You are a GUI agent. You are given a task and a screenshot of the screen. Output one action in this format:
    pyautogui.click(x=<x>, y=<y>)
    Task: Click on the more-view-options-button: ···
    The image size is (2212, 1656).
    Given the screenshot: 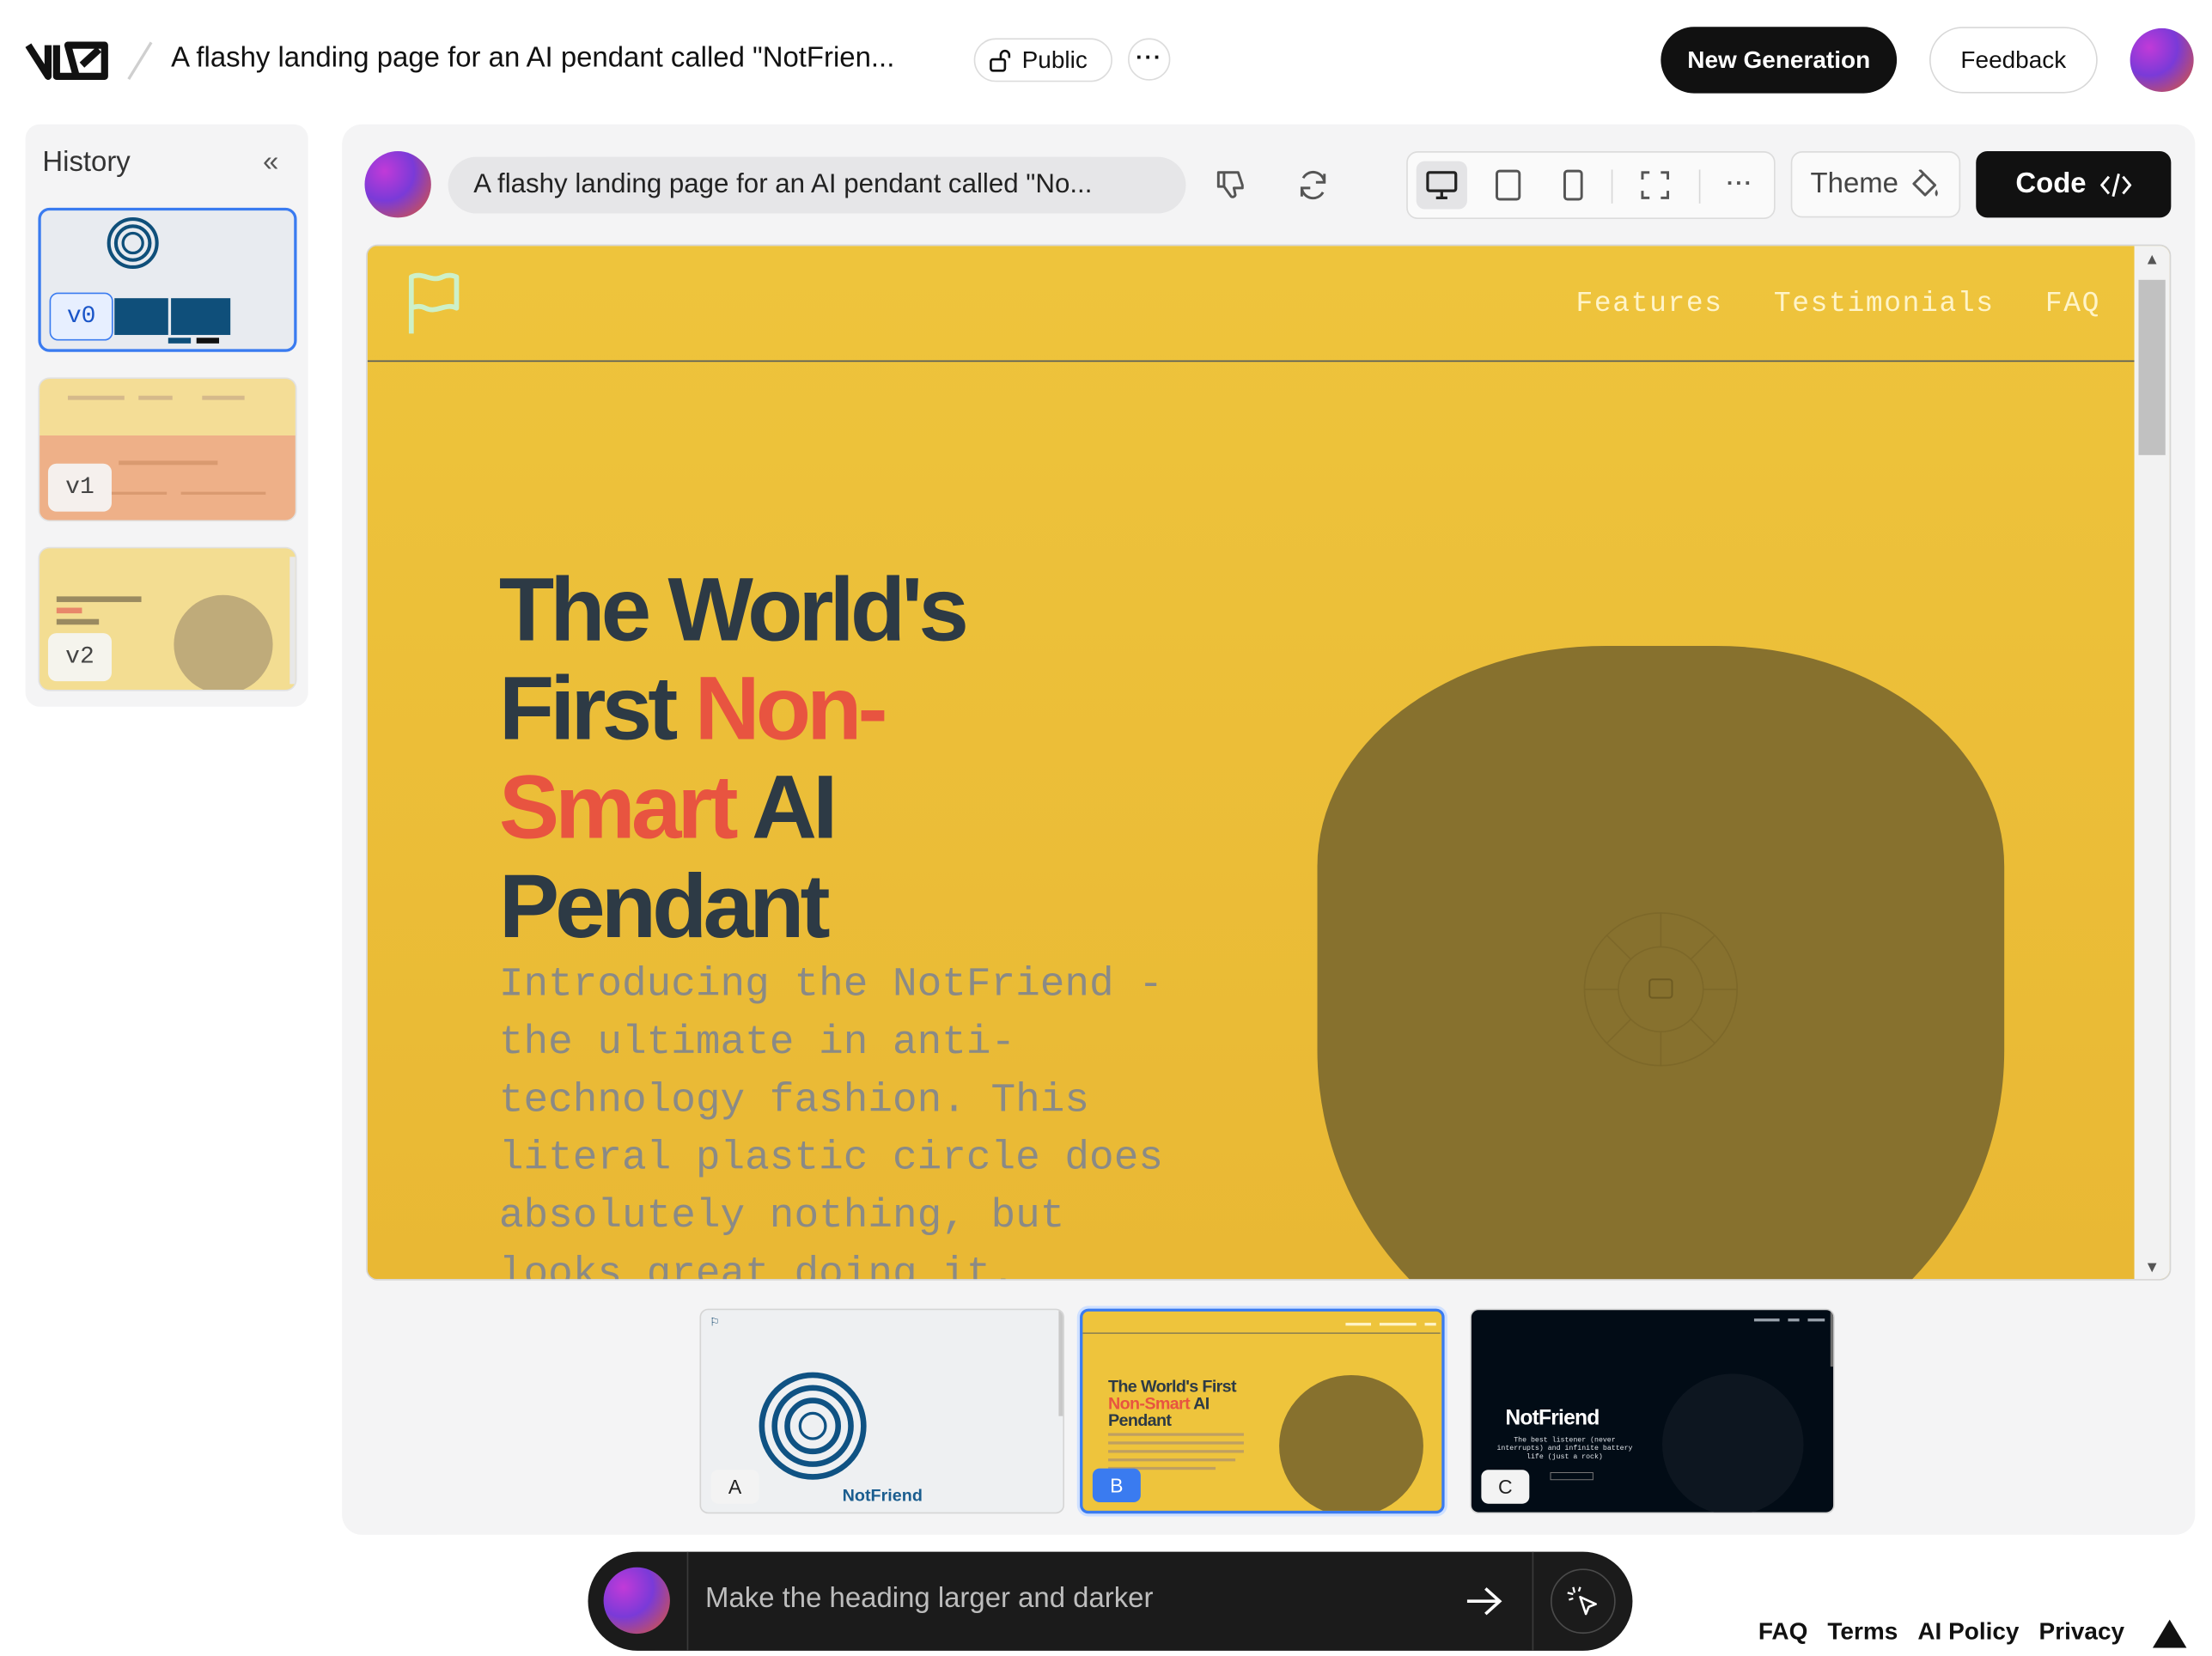 What is the action you would take?
    pyautogui.click(x=1740, y=185)
    